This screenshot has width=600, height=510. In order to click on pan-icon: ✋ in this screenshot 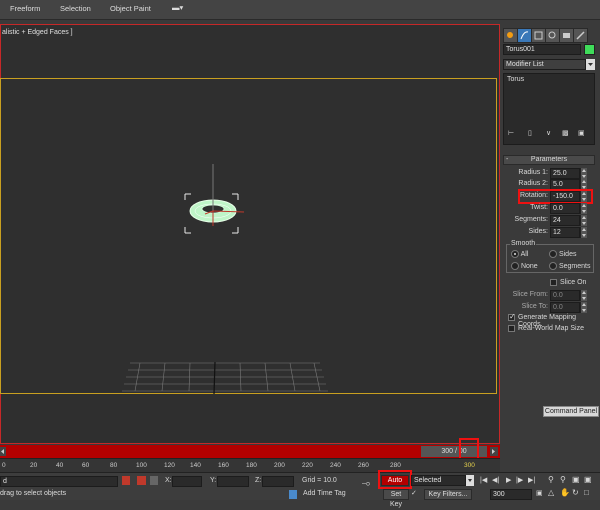, I will do `click(565, 492)`.